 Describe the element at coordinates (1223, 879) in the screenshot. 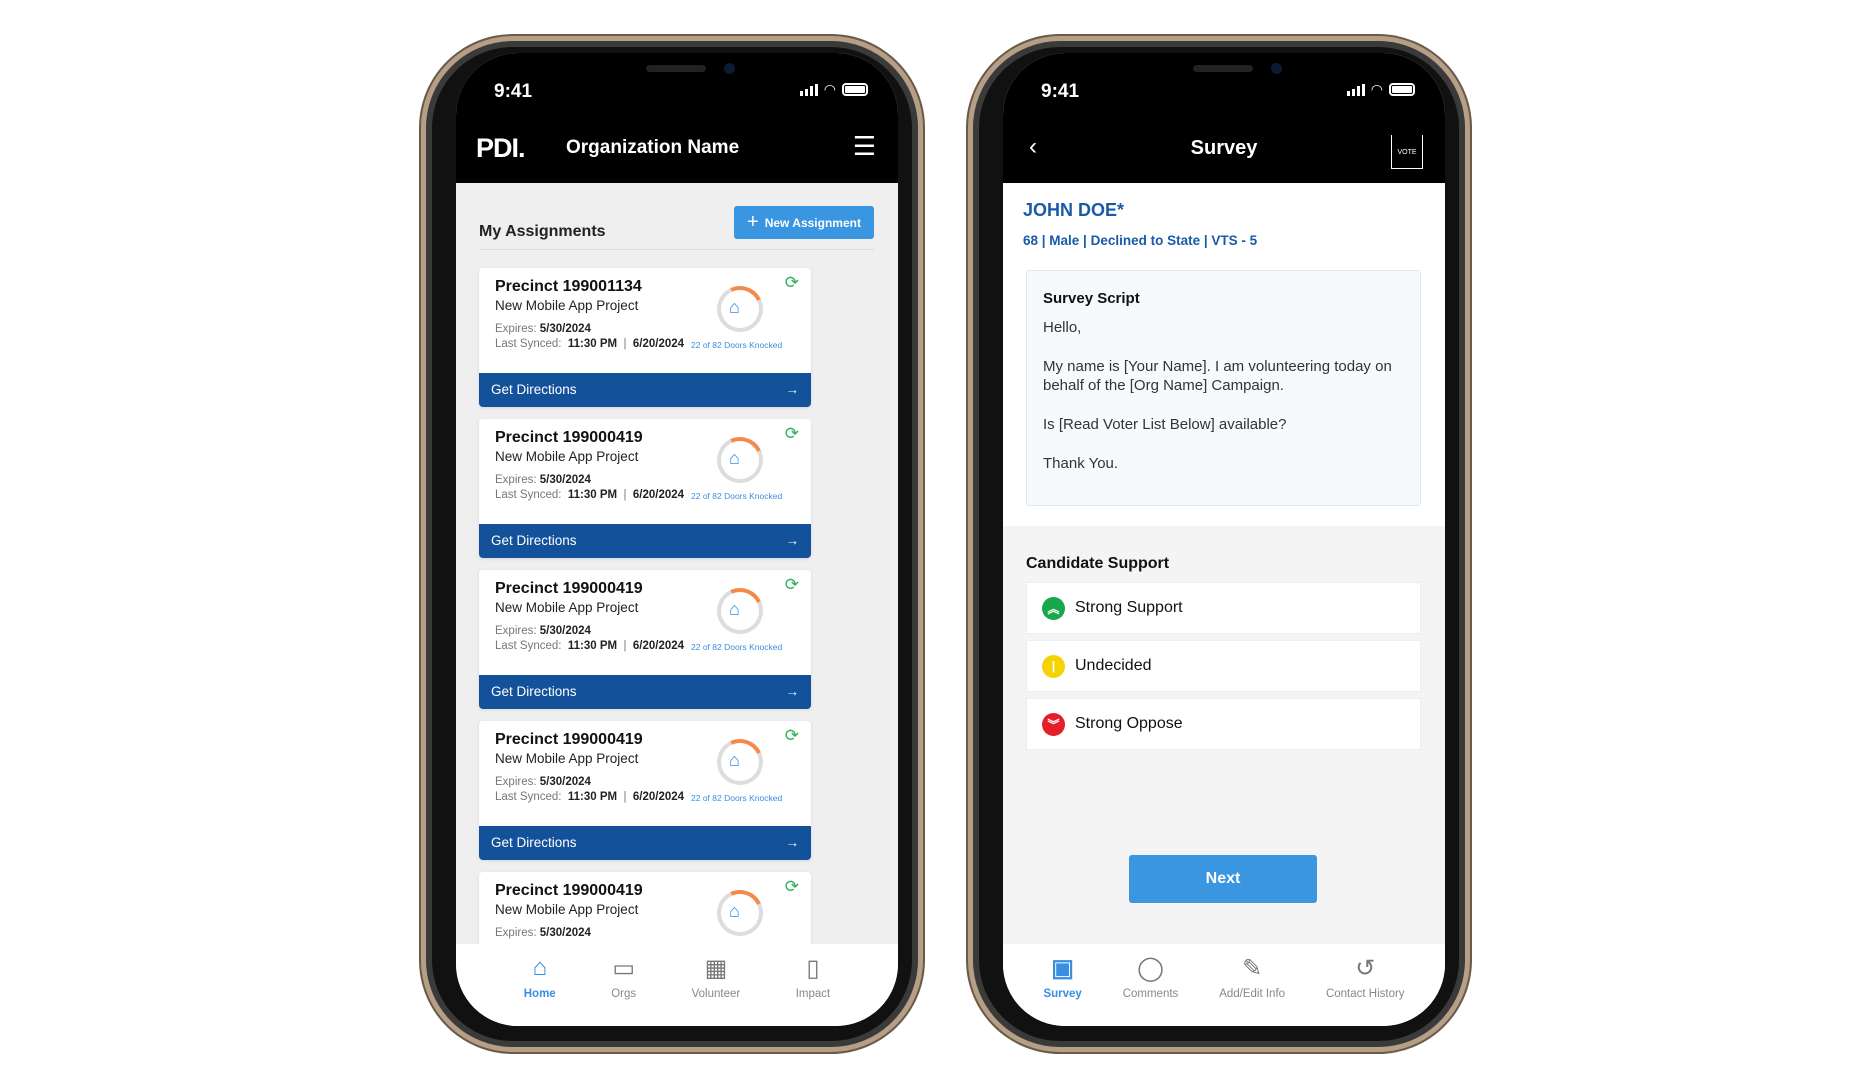

I see `next-button: Next` at that location.